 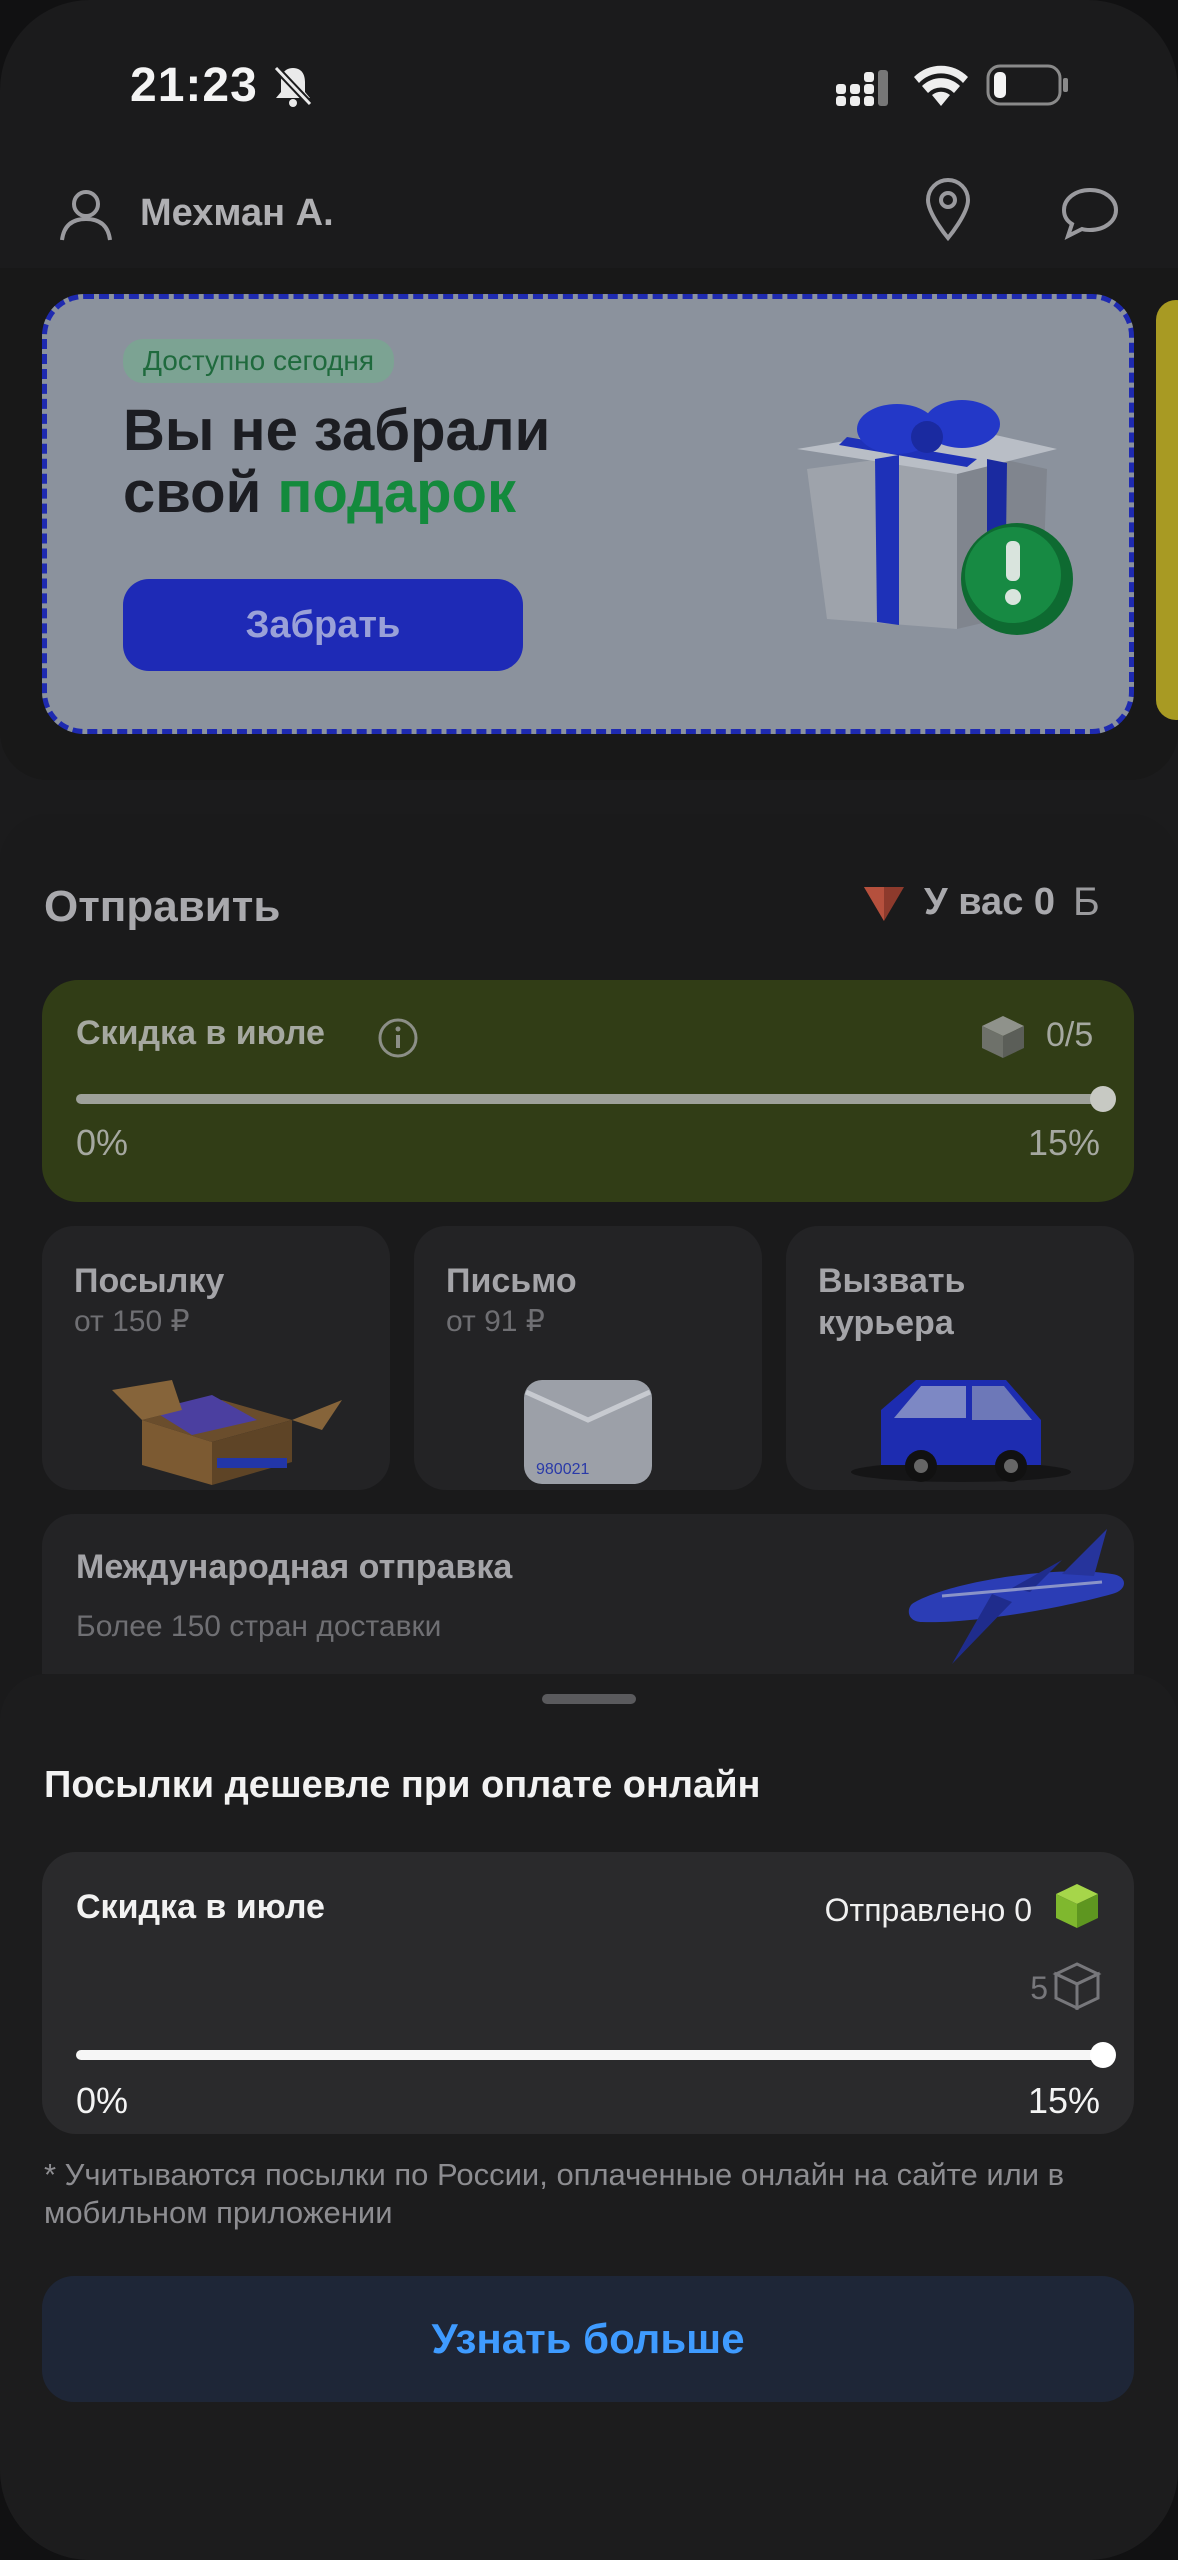 What do you see at coordinates (588, 1358) in the screenshot?
I see `send-letter-tile: Письмо от 91 ₽ 980021` at bounding box center [588, 1358].